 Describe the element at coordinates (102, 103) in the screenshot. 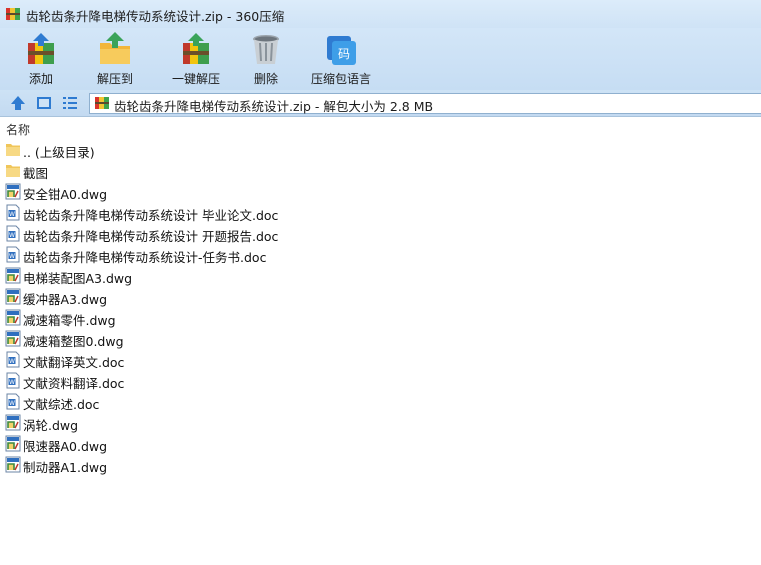

I see `zip-archive-icon` at that location.